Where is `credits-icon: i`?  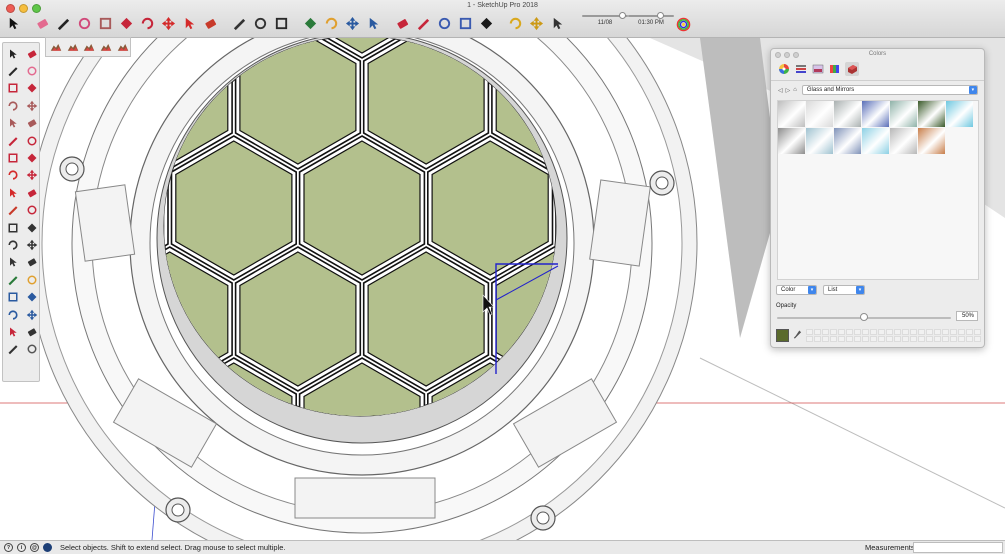
credits-icon: i is located at coordinates (21, 547).